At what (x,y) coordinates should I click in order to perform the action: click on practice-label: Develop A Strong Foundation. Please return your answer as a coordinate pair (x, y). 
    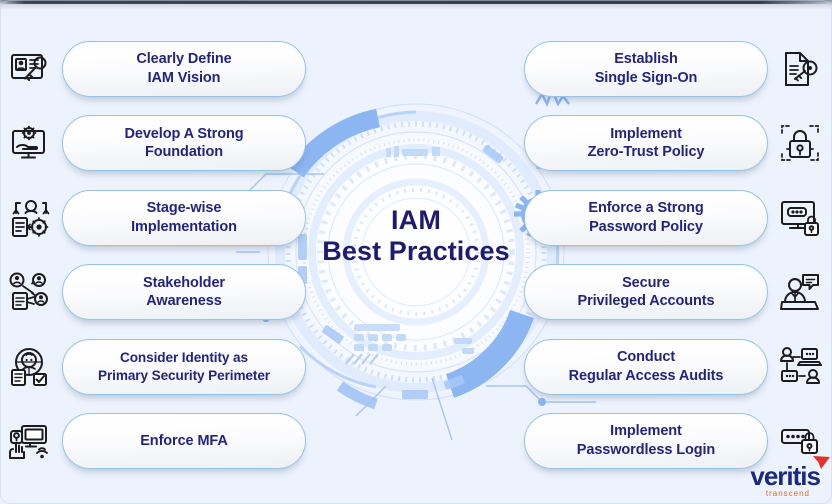
    Looking at the image, I should click on (184, 143).